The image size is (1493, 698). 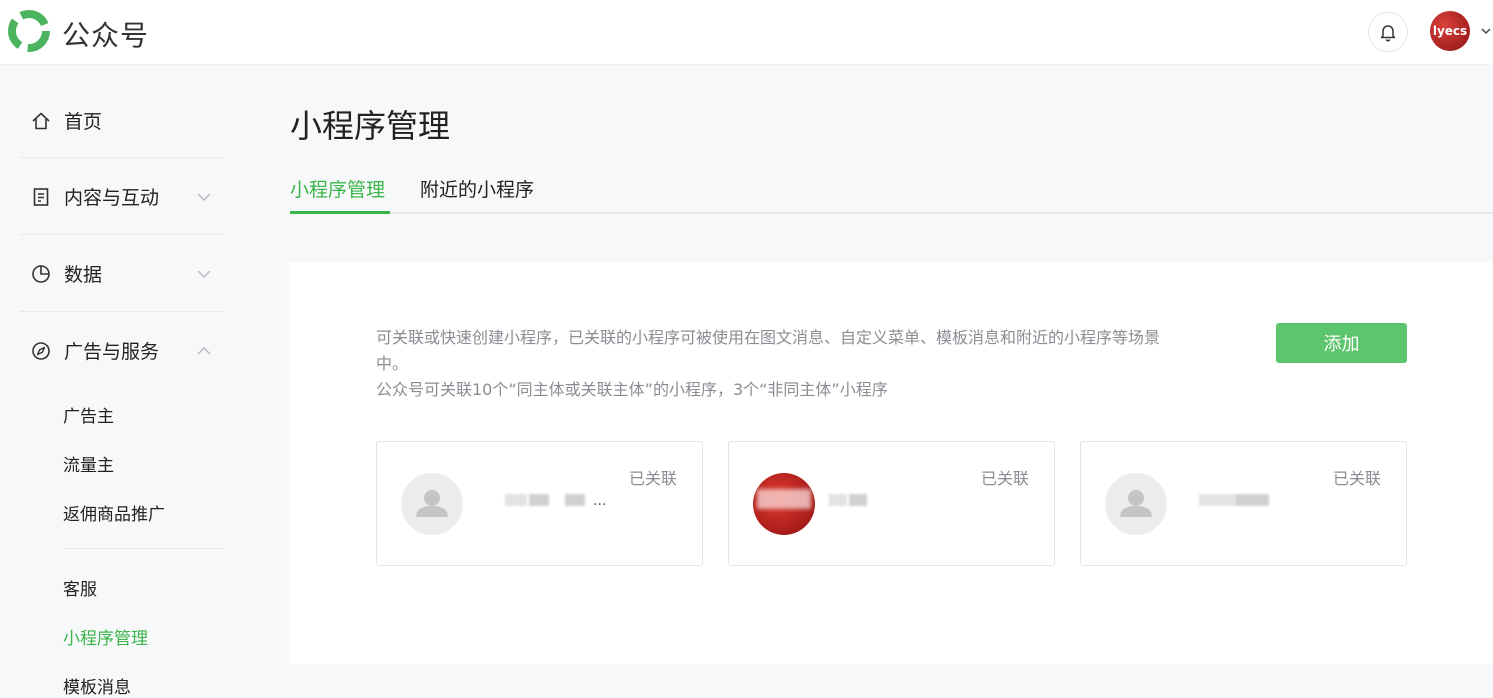 What do you see at coordinates (784, 504) in the screenshot?
I see `miniprogram-logo` at bounding box center [784, 504].